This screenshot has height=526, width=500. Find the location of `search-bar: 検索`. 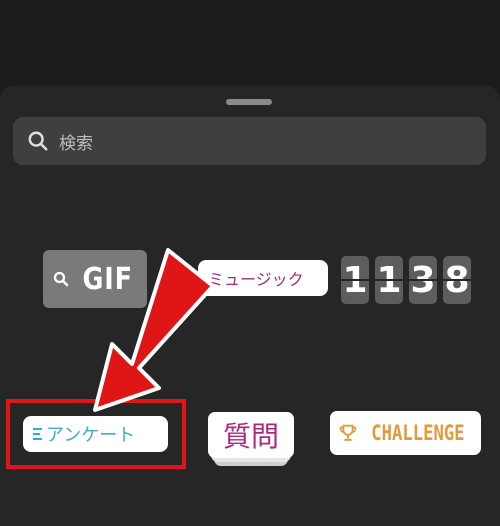

search-bar: 検索 is located at coordinates (249, 141).